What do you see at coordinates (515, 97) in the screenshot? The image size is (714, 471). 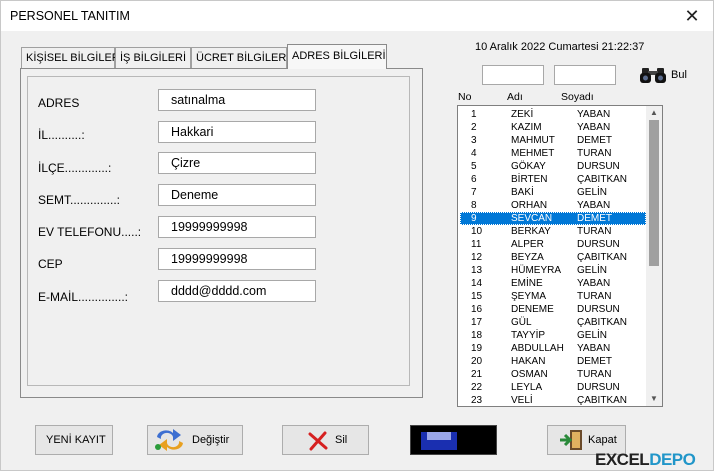 I see `column-header-name: Adı` at bounding box center [515, 97].